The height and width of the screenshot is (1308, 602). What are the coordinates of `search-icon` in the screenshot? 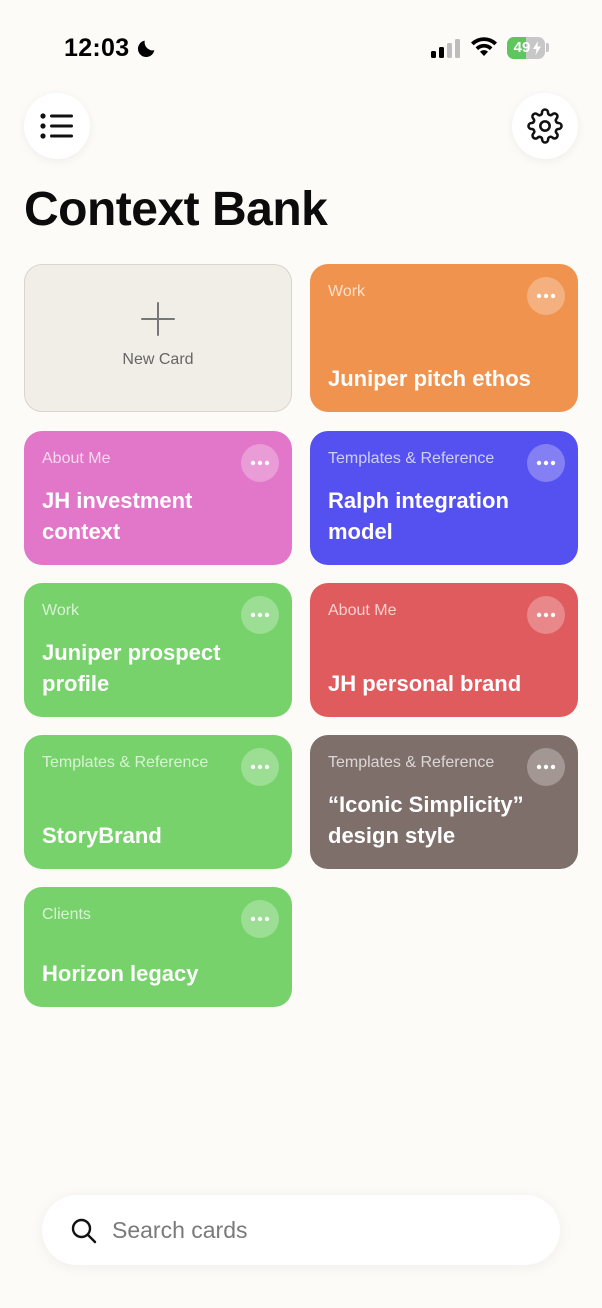 It's located at (84, 1231).